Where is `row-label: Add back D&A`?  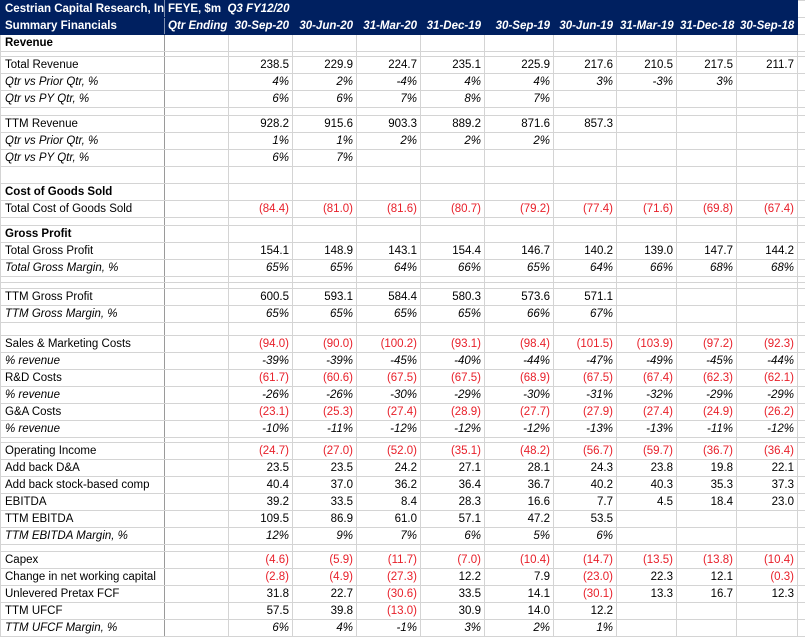
row-label: Add back D&A is located at coordinates (82, 468).